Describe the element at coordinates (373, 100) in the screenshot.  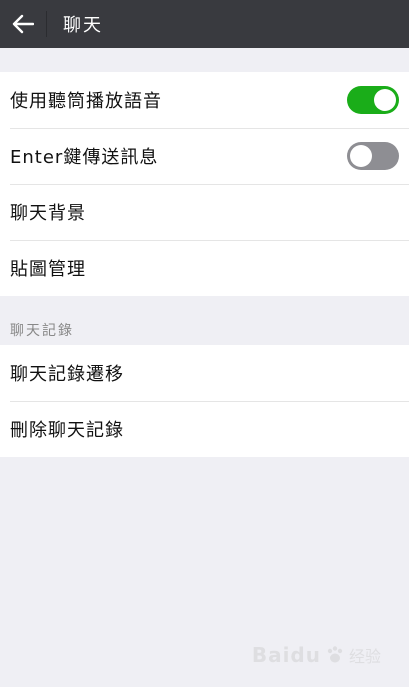
I see `earpiece-toggle` at that location.